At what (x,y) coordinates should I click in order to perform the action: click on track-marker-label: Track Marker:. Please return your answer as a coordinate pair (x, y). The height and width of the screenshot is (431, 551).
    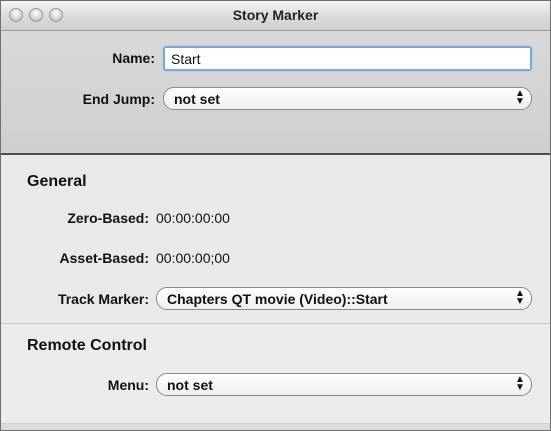
    Looking at the image, I should click on (103, 299).